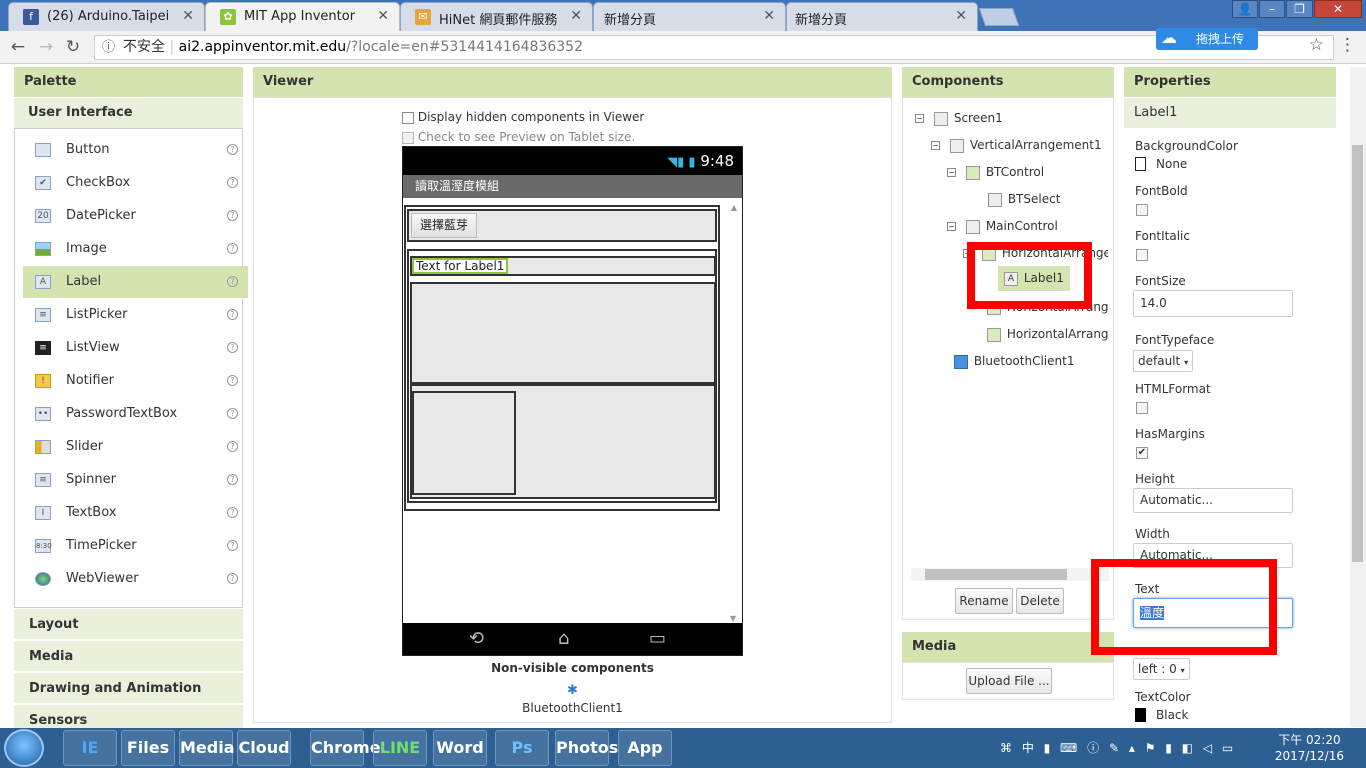 The image size is (1366, 768). Describe the element at coordinates (734, 413) in the screenshot. I see `phone-scrollbar: ▲ ▼` at that location.